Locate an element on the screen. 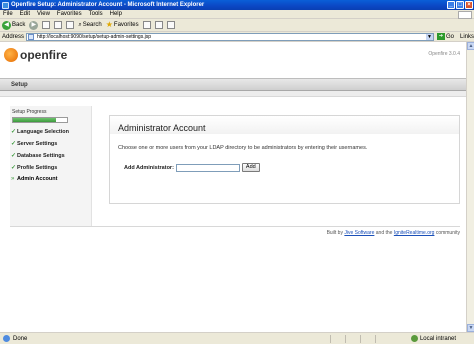  step-database-settings: ✓ Database Settings is located at coordinates (38, 156).